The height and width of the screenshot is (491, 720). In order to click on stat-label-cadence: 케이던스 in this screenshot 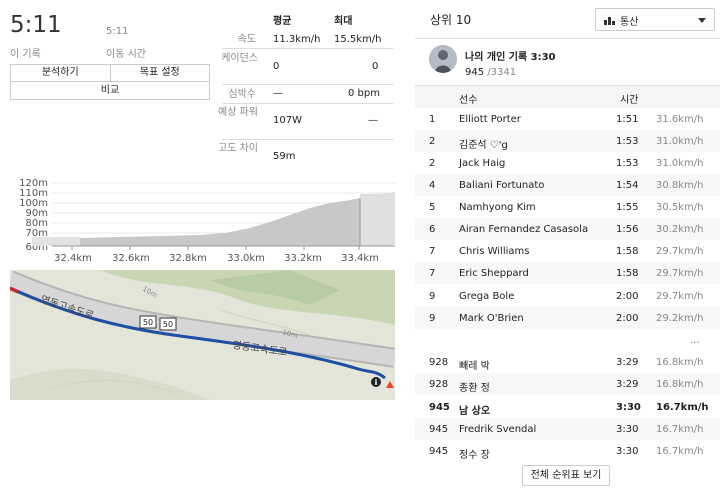, I will do `click(239, 58)`.